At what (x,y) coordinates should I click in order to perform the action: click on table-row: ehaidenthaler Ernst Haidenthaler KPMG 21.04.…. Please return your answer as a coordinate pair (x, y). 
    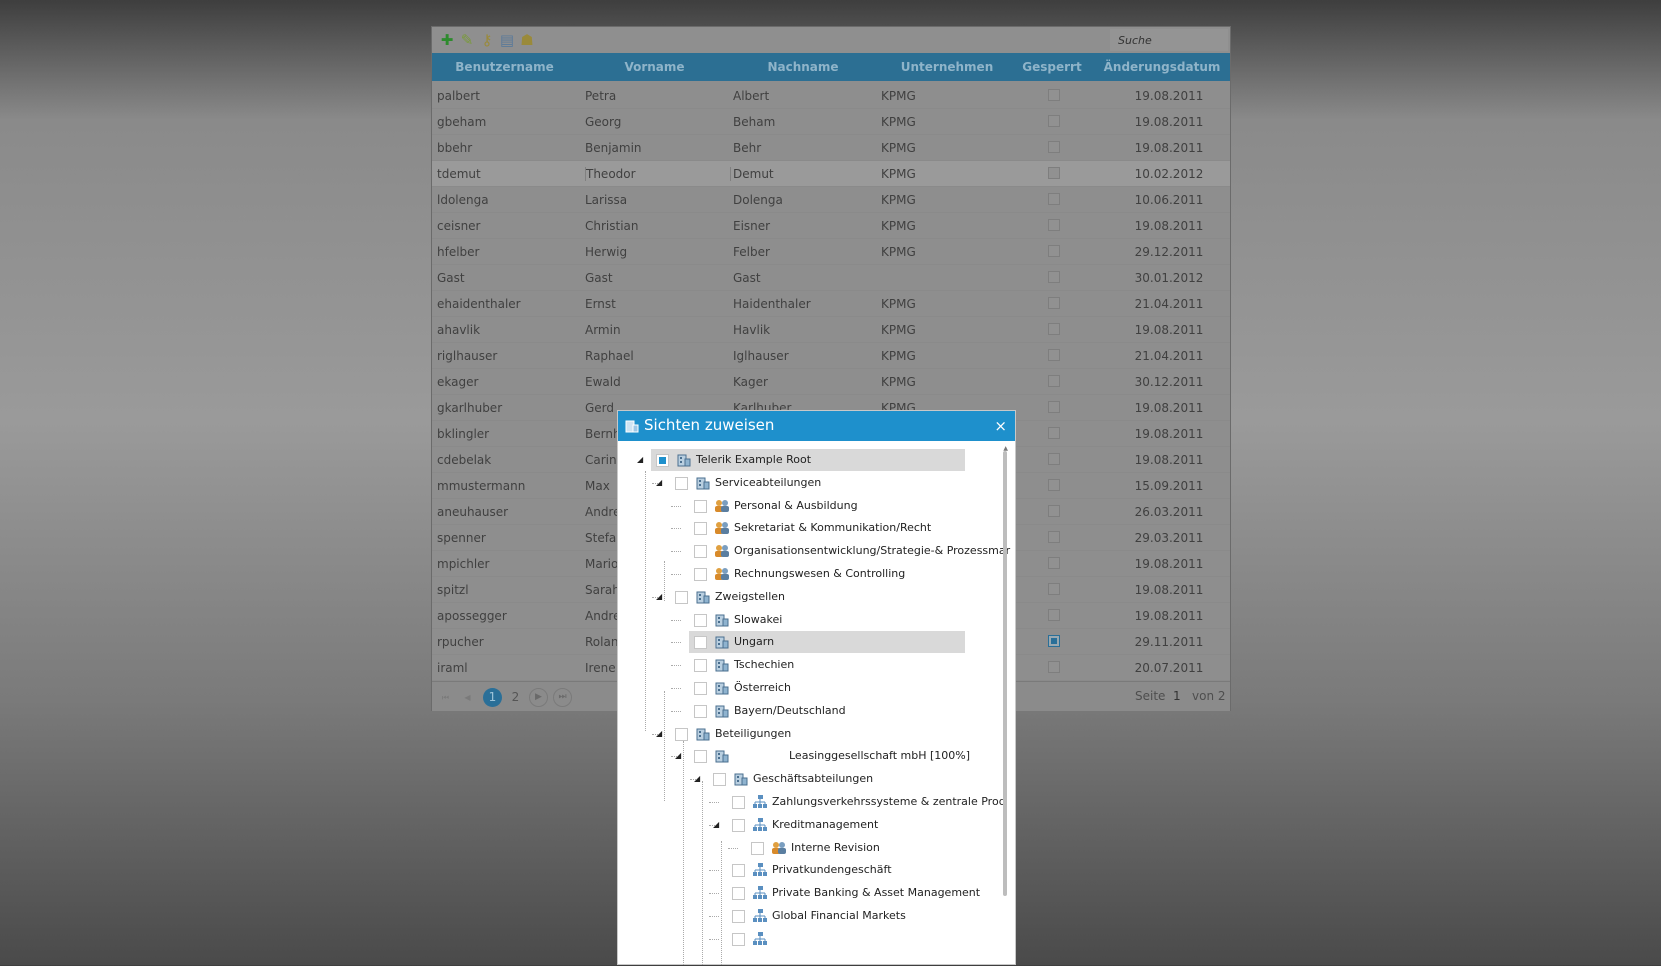
    Looking at the image, I should click on (831, 304).